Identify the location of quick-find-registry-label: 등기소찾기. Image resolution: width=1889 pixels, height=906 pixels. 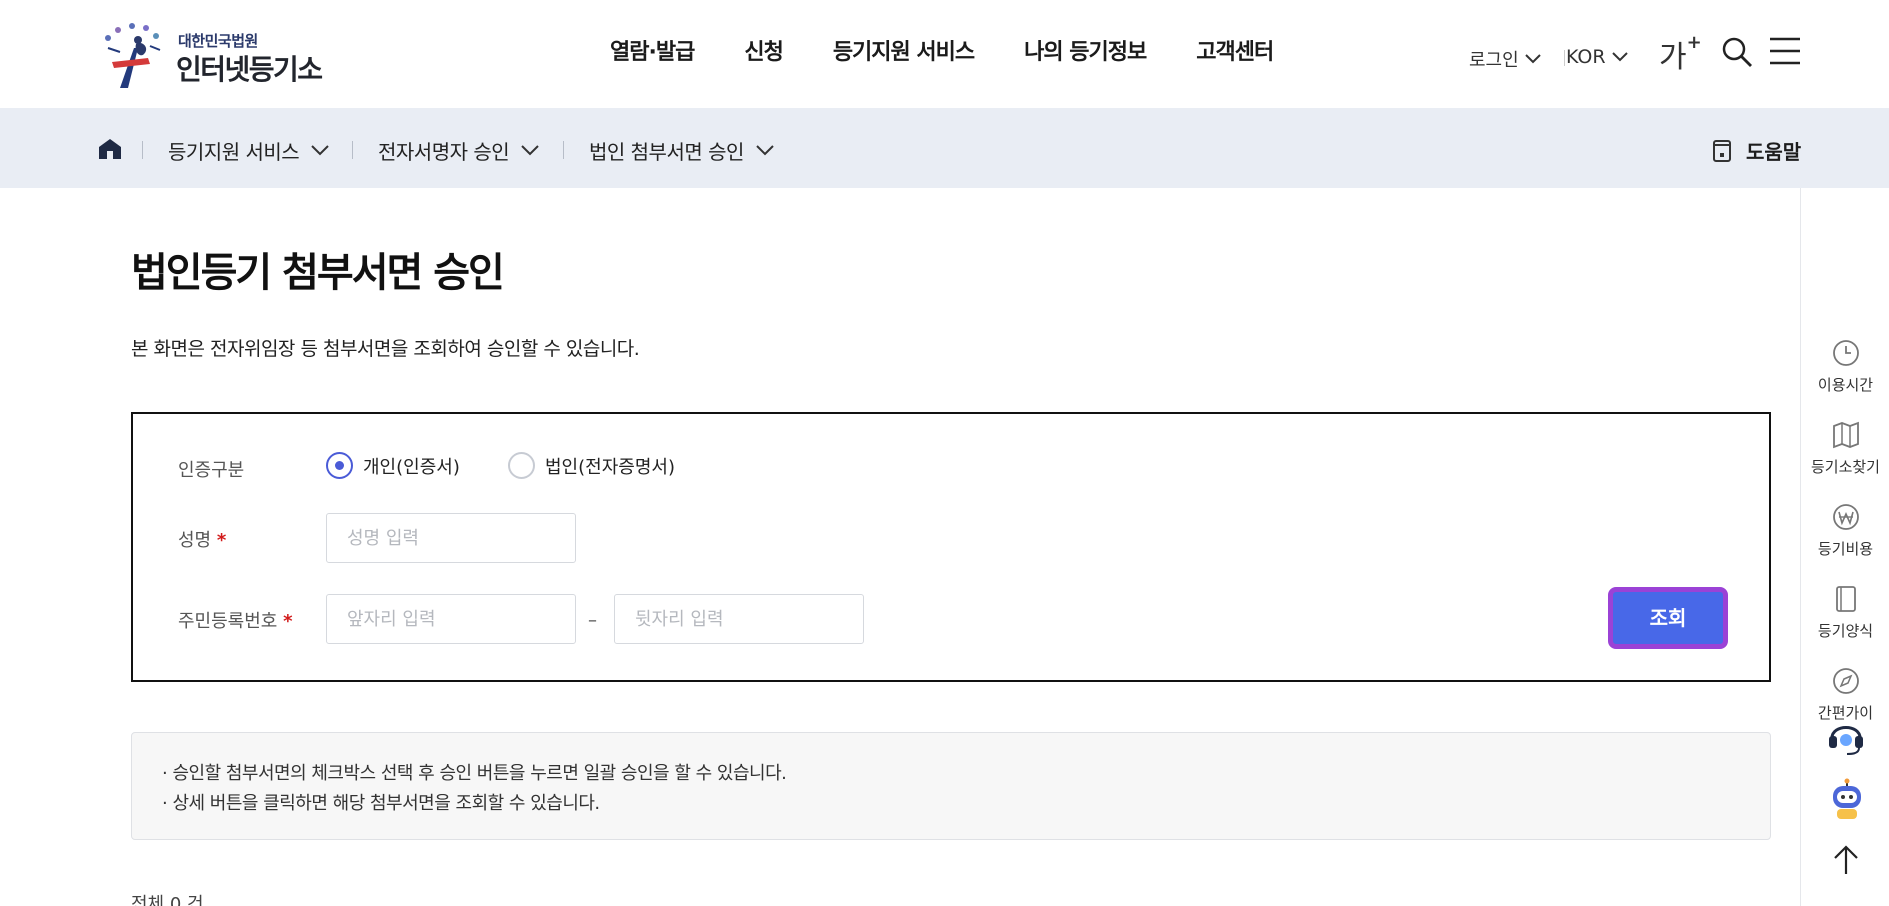
(1845, 467).